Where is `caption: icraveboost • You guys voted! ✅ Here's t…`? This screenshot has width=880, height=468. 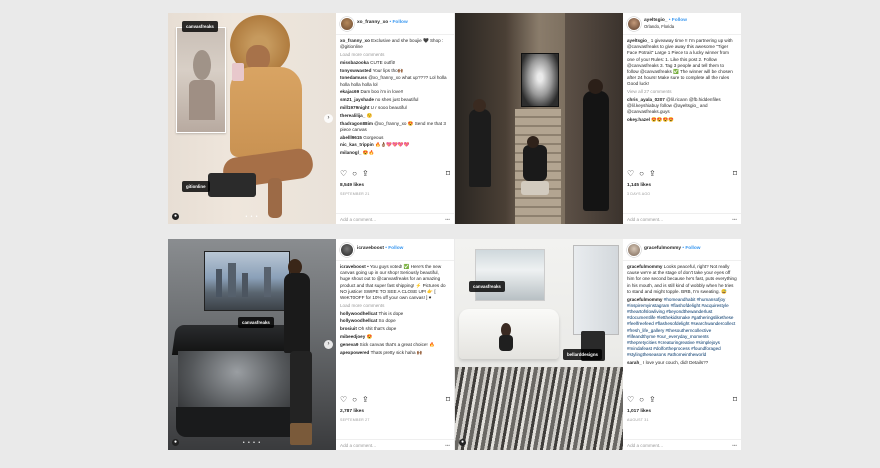
caption: icraveboost • You guys voted! ✅ Here's t… is located at coordinates (393, 282).